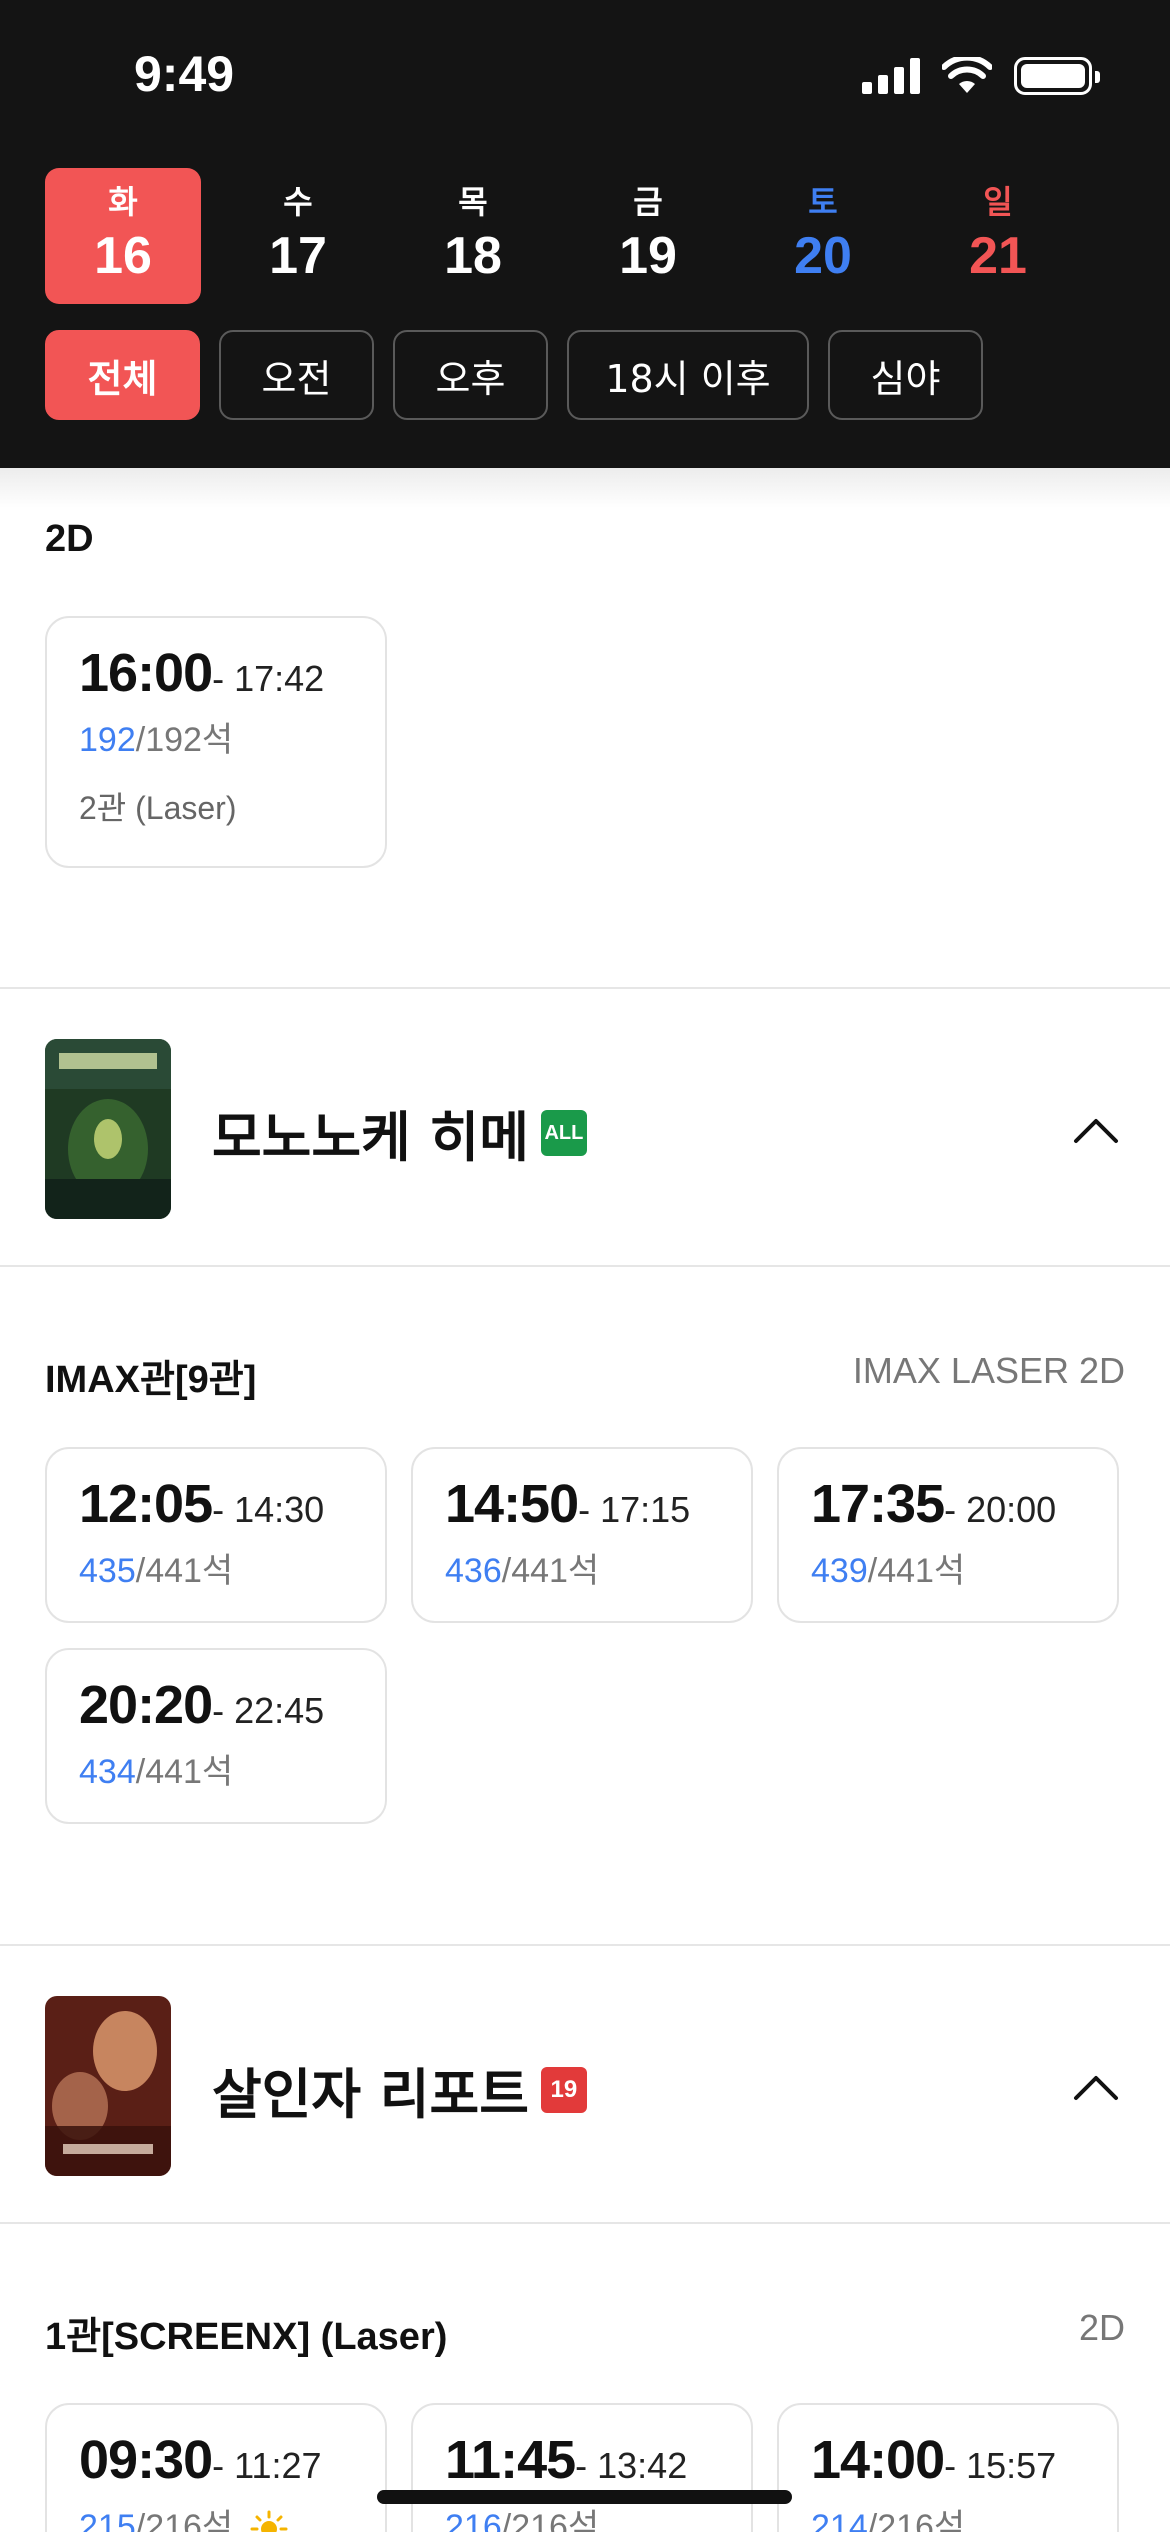 This screenshot has height=2532, width=1170. What do you see at coordinates (473, 1571) in the screenshot?
I see `seats-available: 436` at bounding box center [473, 1571].